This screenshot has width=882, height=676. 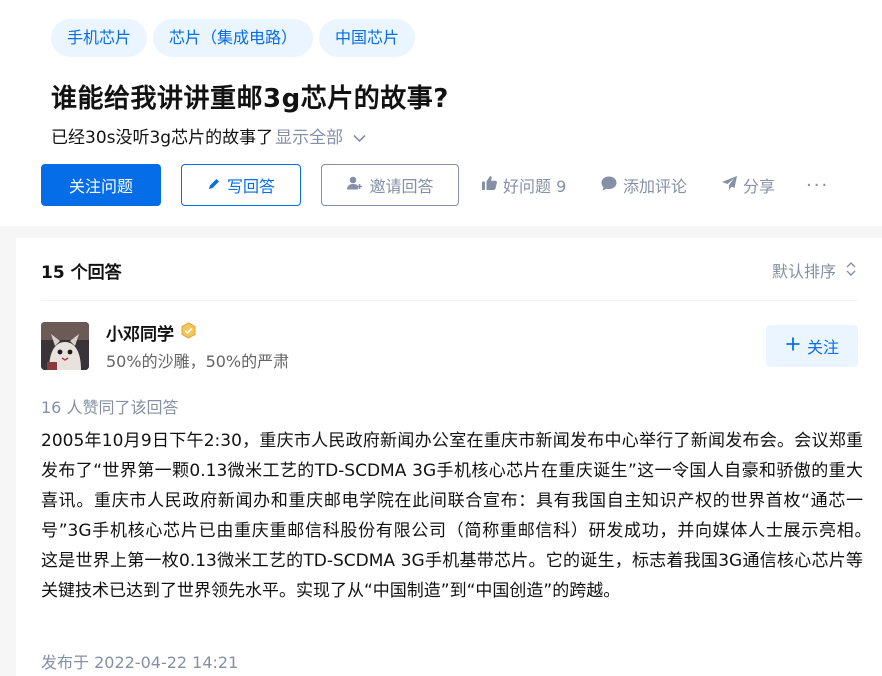 What do you see at coordinates (655, 186) in the screenshot?
I see `add-comment-label: 添加评论` at bounding box center [655, 186].